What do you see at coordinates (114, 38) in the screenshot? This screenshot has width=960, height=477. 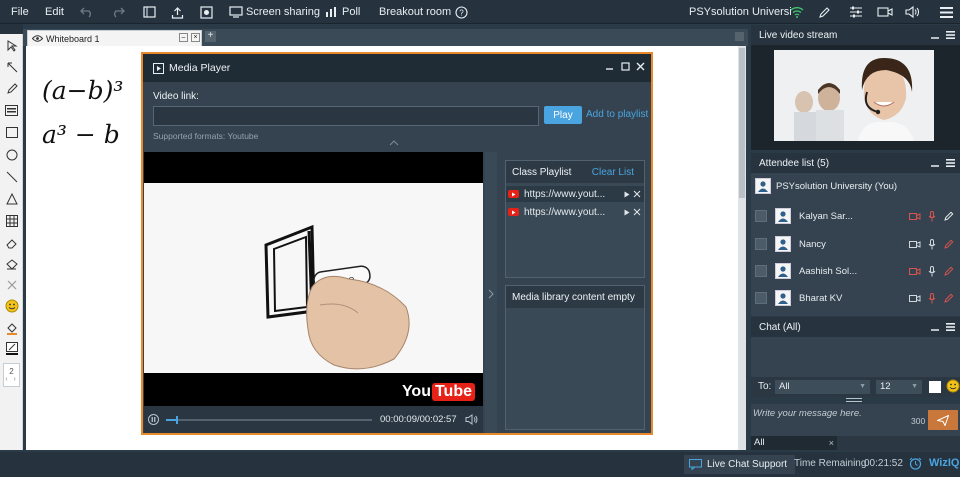 I see `tab-whiteboard-1: Whiteboard 1 – ×` at bounding box center [114, 38].